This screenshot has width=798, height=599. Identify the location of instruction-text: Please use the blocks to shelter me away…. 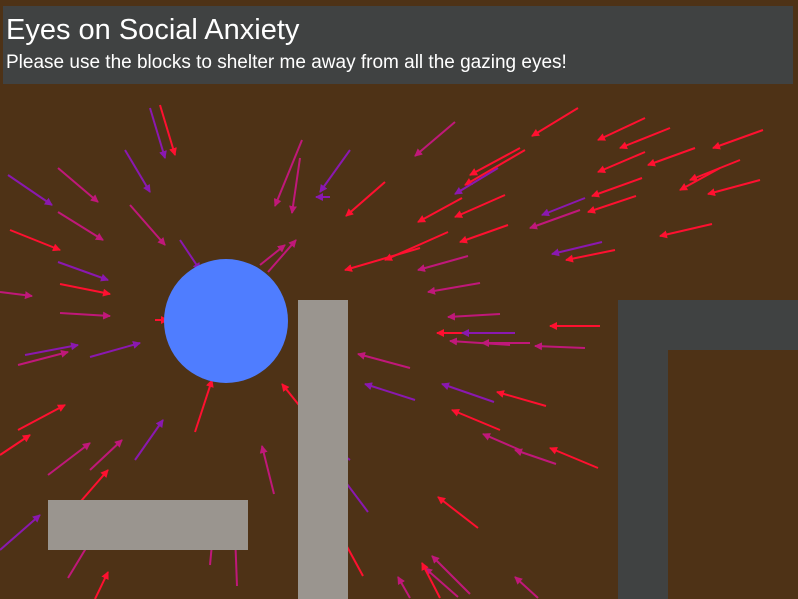
(286, 62).